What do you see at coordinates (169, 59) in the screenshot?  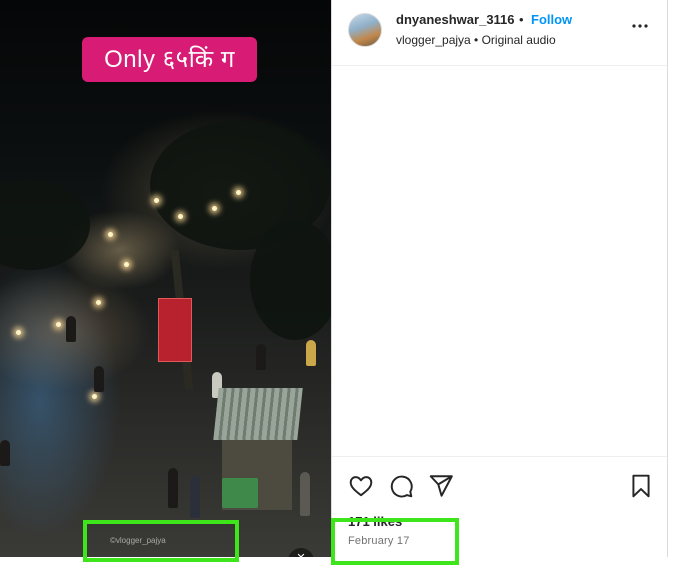 I see `caption-overlay: Only ६५किं ग` at bounding box center [169, 59].